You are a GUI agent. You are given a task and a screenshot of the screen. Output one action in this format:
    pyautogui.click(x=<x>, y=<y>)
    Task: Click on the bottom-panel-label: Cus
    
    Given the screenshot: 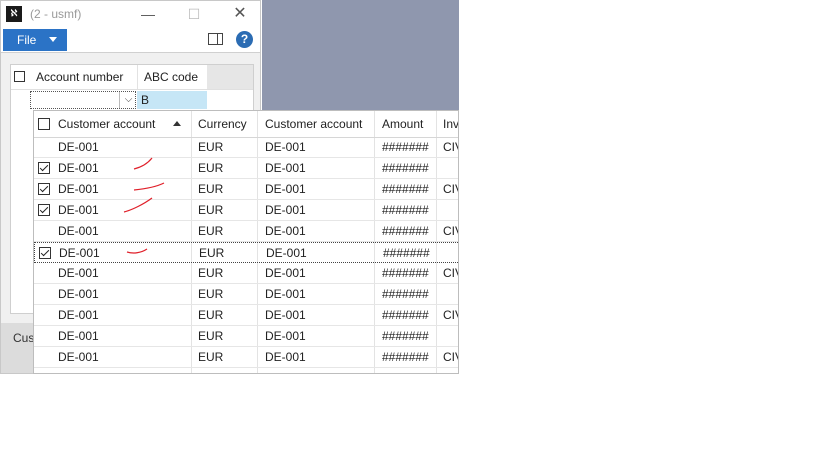 What is the action you would take?
    pyautogui.click(x=24, y=338)
    